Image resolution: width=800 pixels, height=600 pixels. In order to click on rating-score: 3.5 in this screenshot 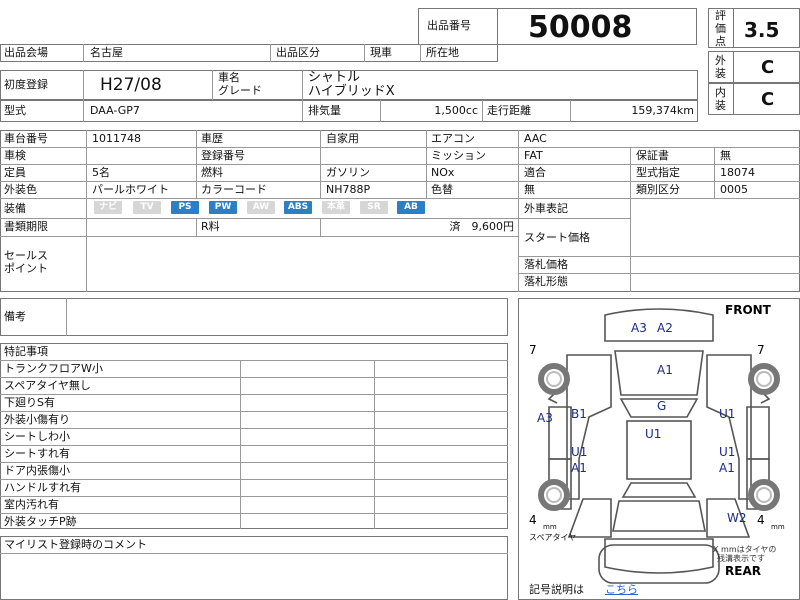, I will do `click(762, 30)`.